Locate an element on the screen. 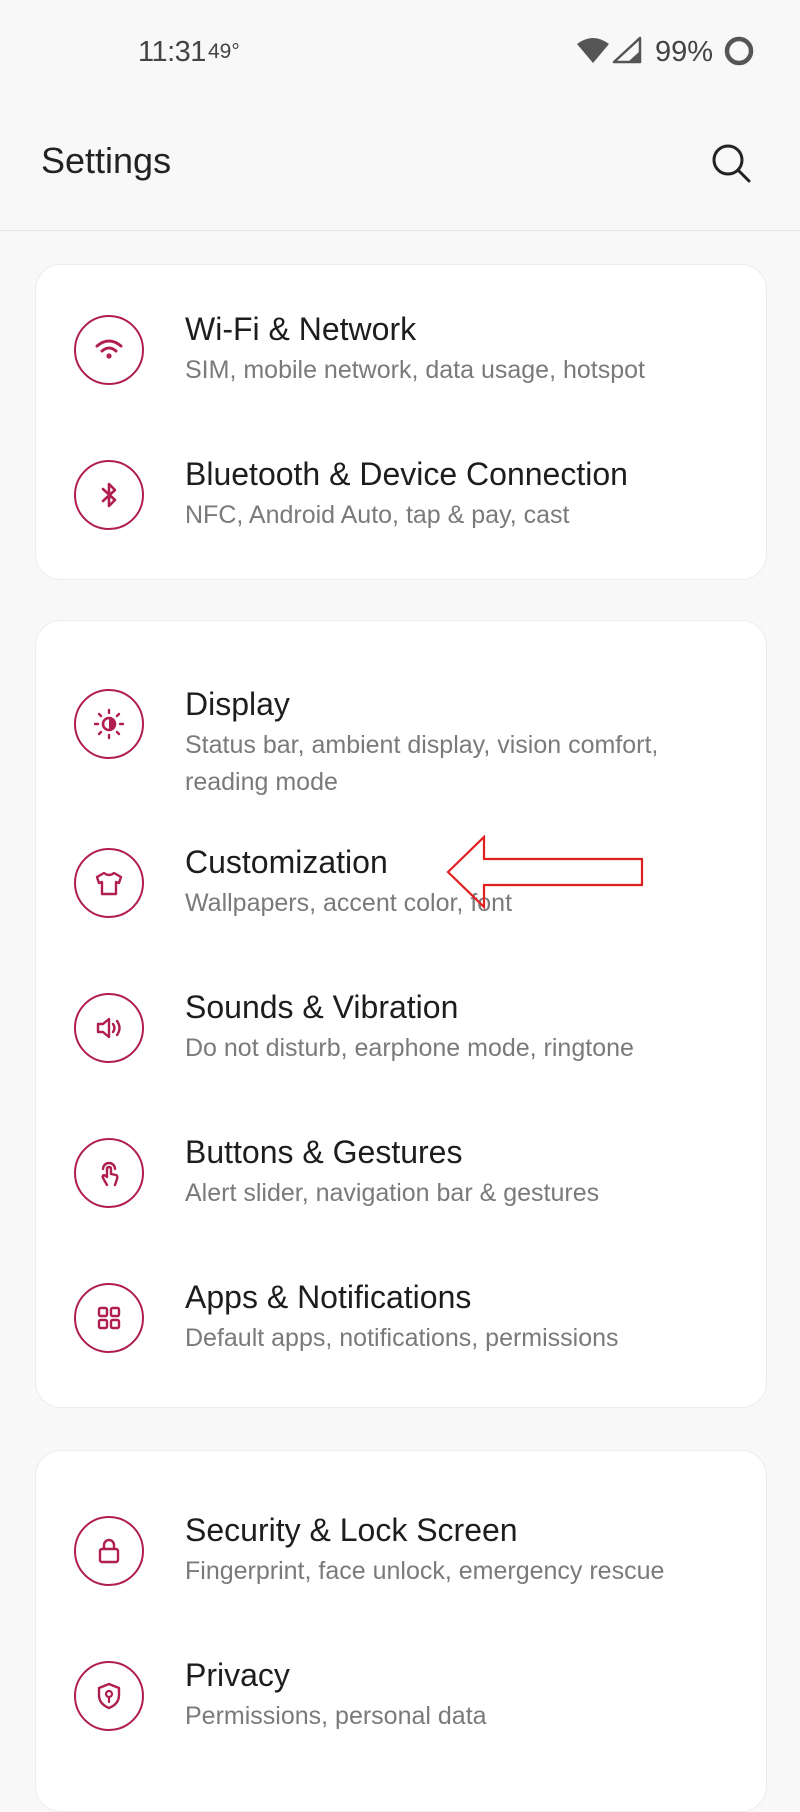  battery-icon is located at coordinates (739, 51).